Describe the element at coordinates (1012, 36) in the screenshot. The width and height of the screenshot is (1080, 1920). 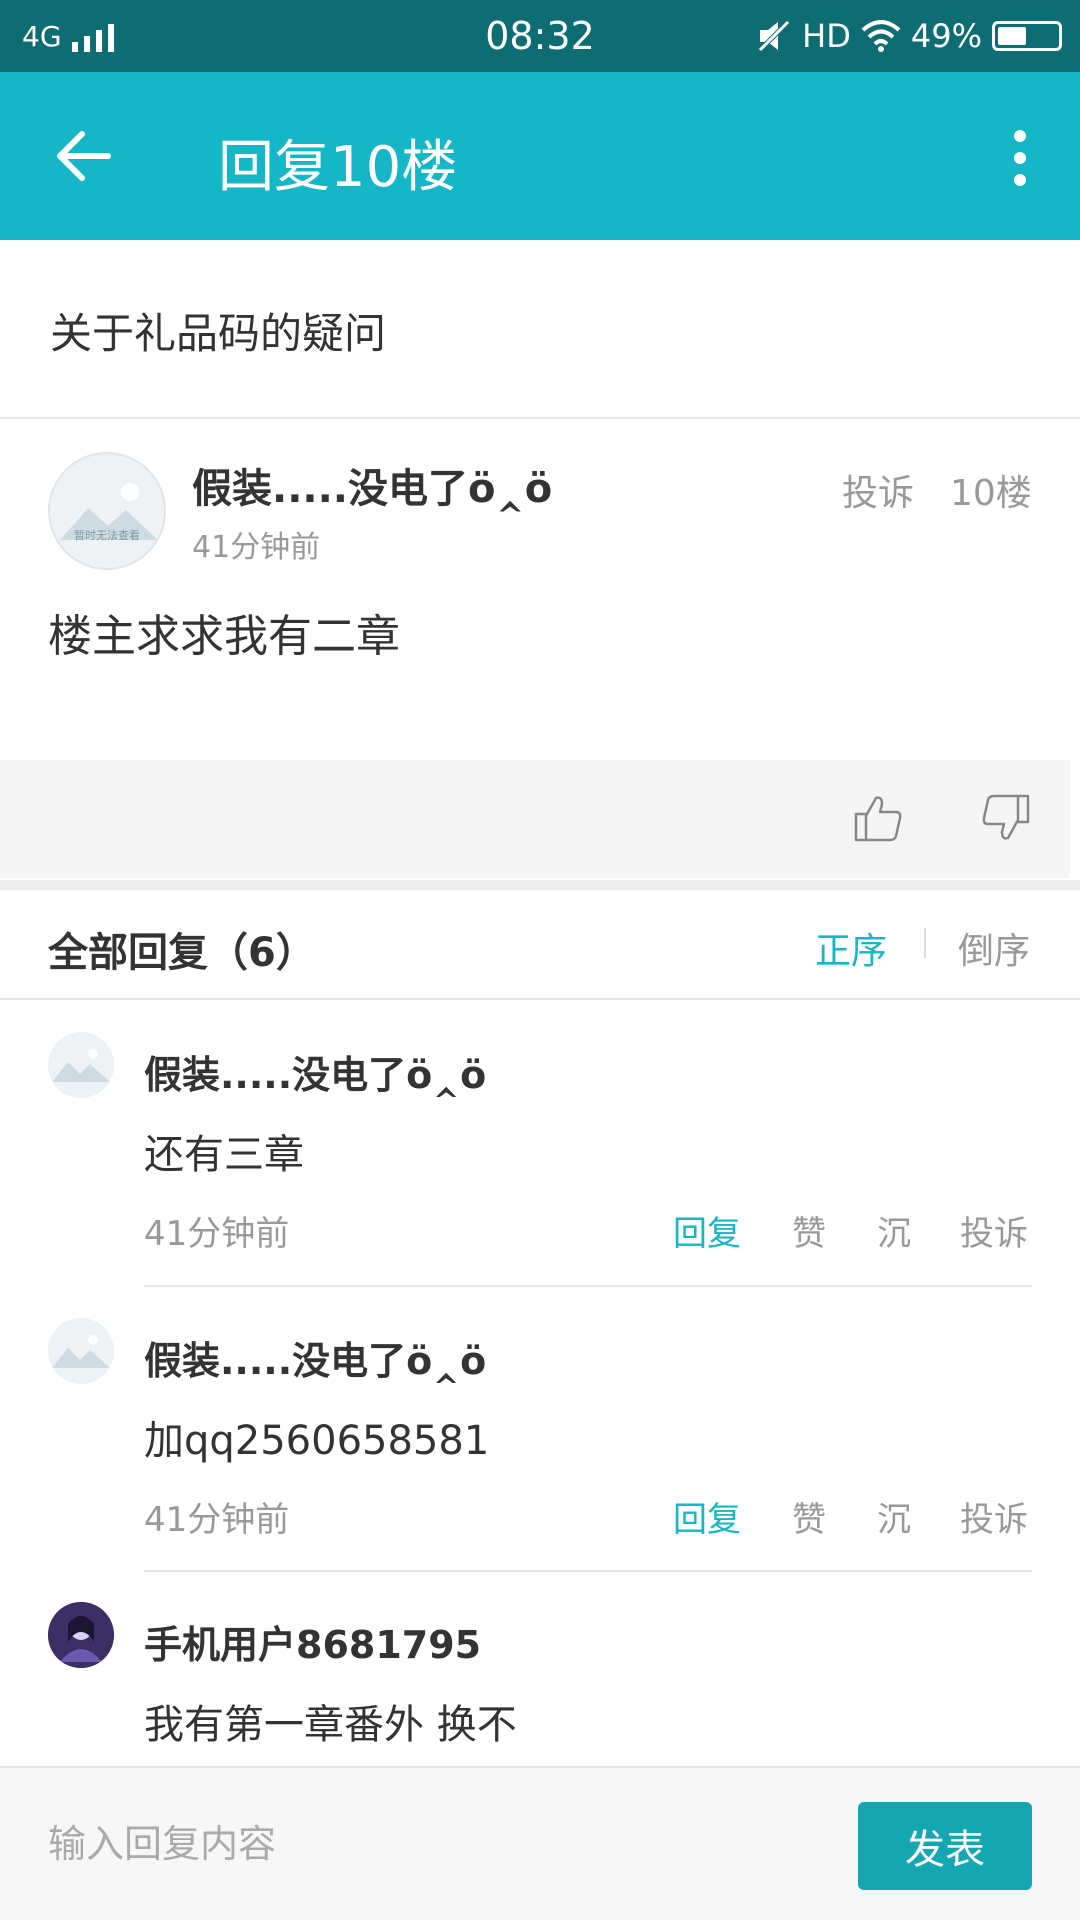
I see `battery-level` at that location.